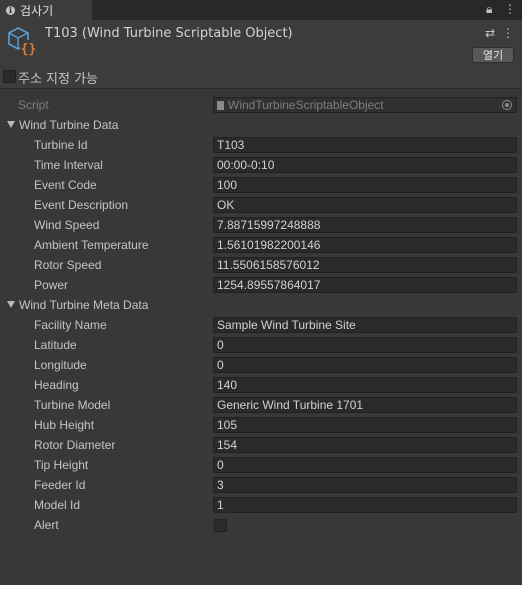 Image resolution: width=525 pixels, height=589 pixels. What do you see at coordinates (261, 76) in the screenshot?
I see `addressable-row: 주소 지정 가능` at bounding box center [261, 76].